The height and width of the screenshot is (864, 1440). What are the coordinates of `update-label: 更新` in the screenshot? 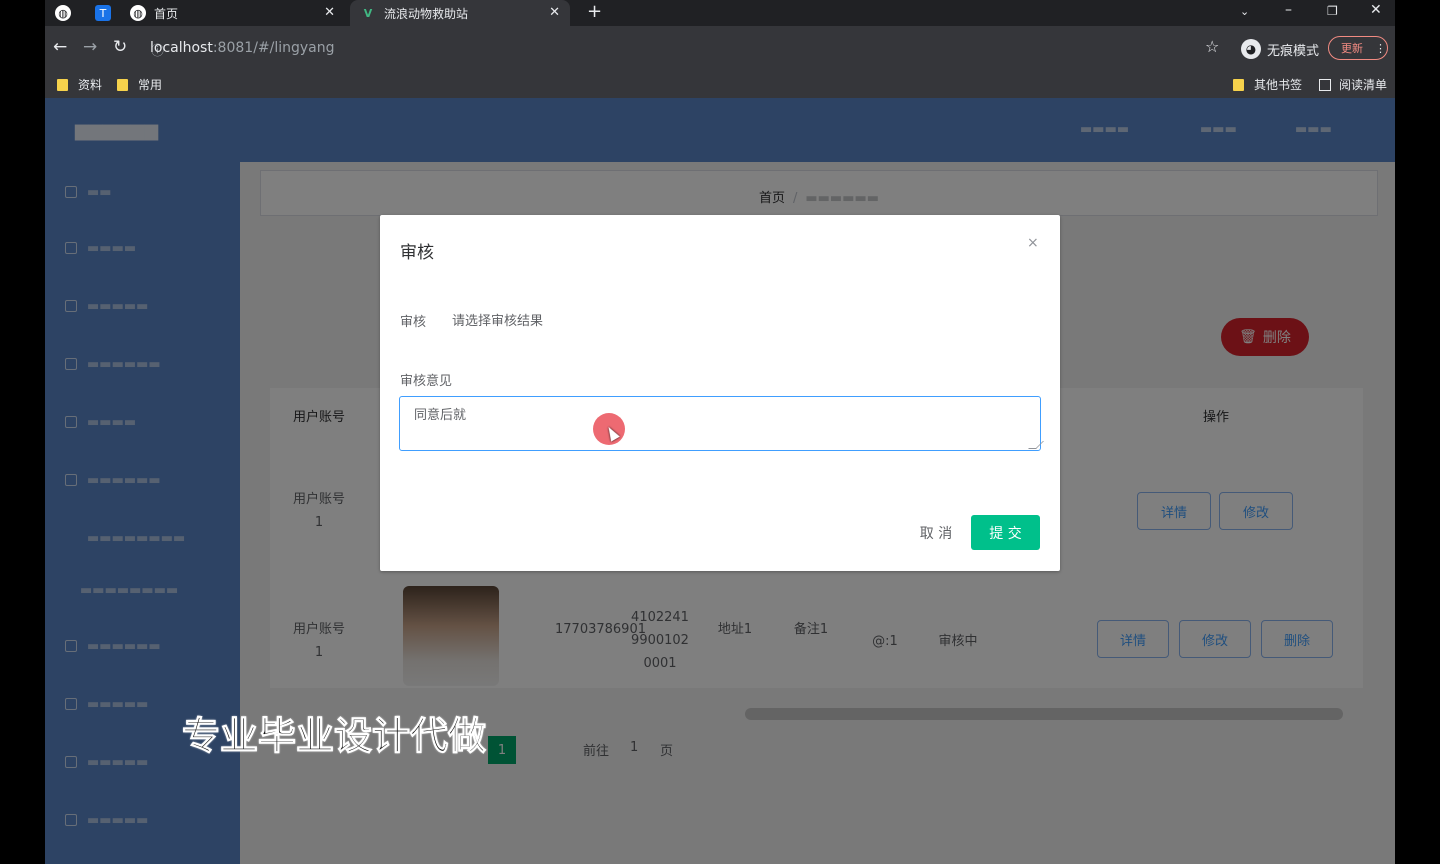 It's located at (1352, 48).